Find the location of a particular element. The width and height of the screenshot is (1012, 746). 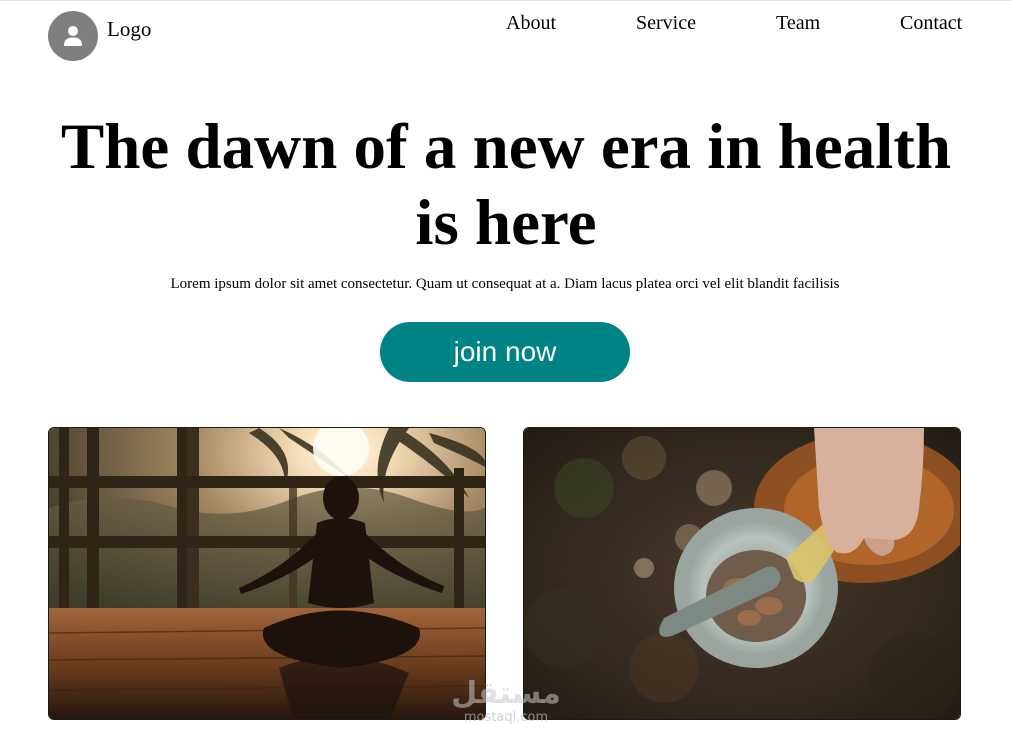

nav-item-contact: Contact is located at coordinates (931, 23).